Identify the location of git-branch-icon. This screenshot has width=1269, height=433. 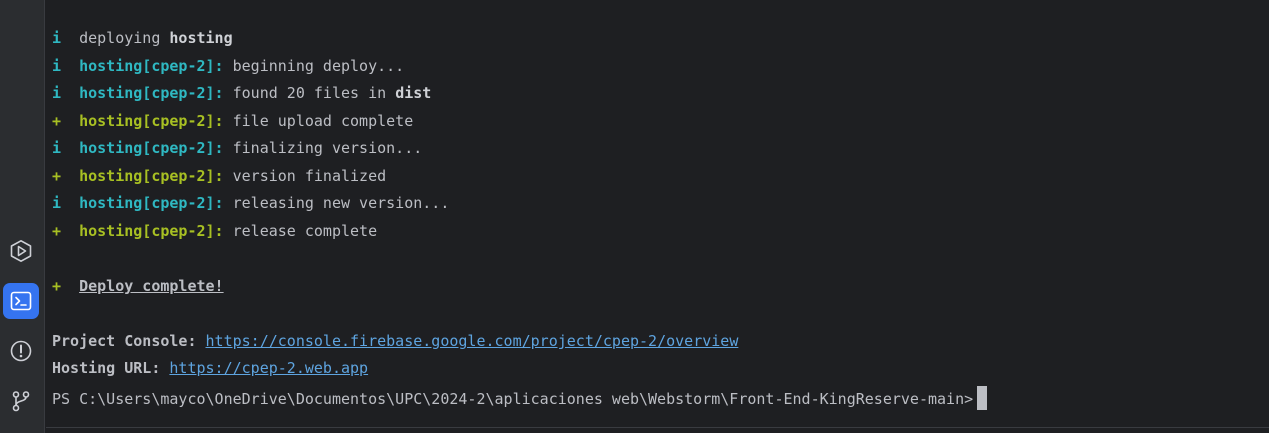
(21, 401).